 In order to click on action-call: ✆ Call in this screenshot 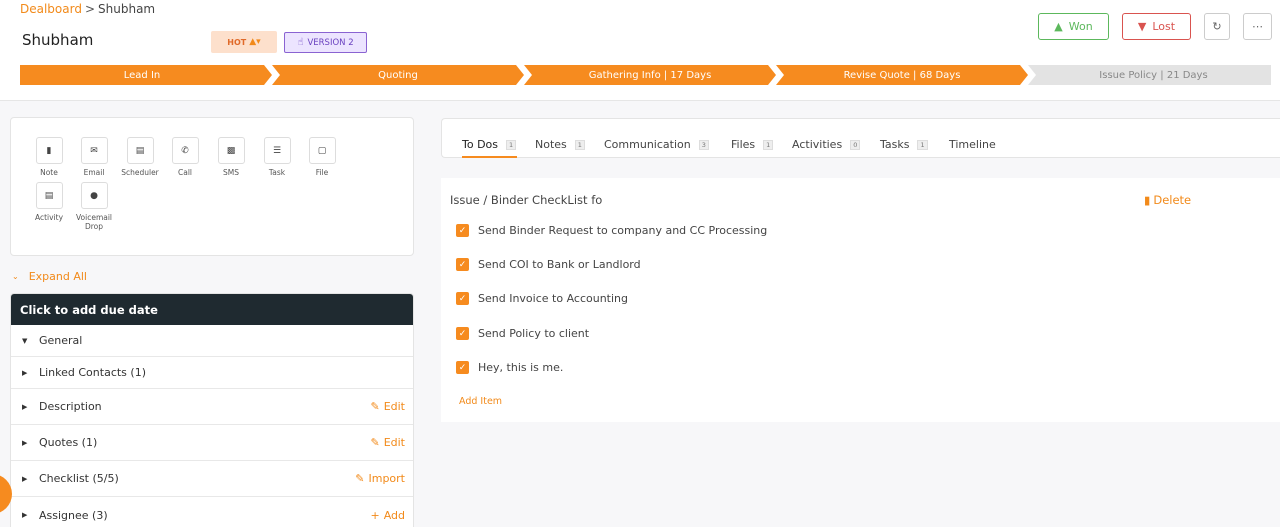, I will do `click(185, 157)`.